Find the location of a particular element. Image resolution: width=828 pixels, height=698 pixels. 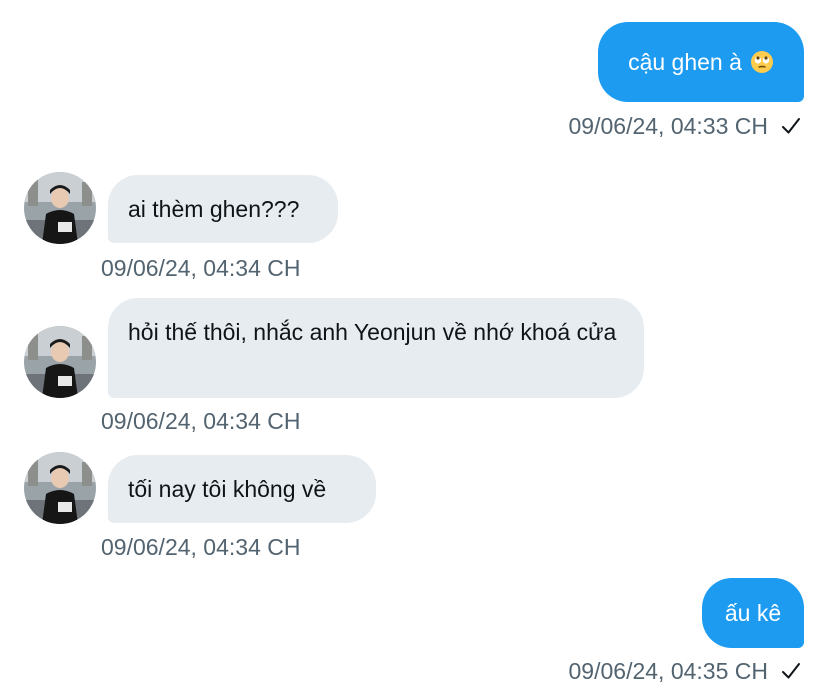

outgoing-message-bubble: ấu kê is located at coordinates (753, 613).